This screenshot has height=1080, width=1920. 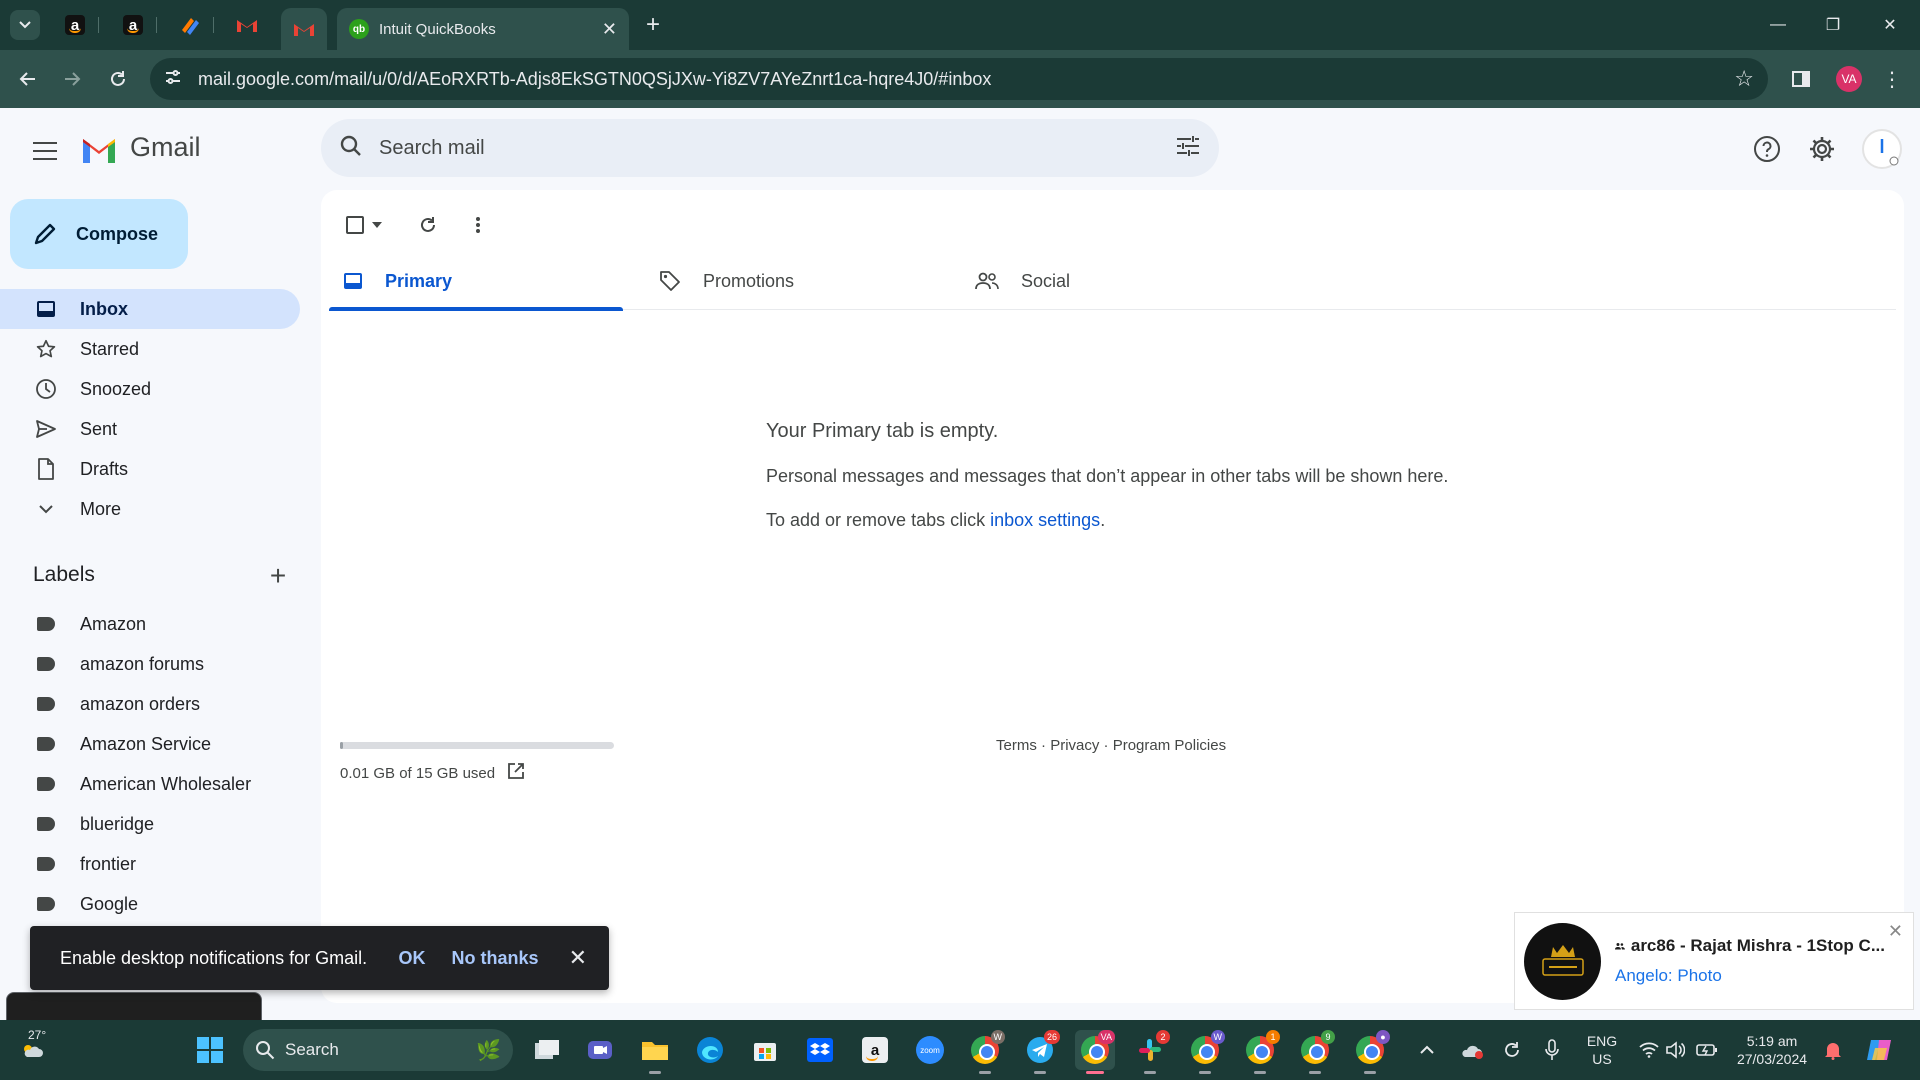 What do you see at coordinates (108, 863) in the screenshot?
I see `label-name: frontier` at bounding box center [108, 863].